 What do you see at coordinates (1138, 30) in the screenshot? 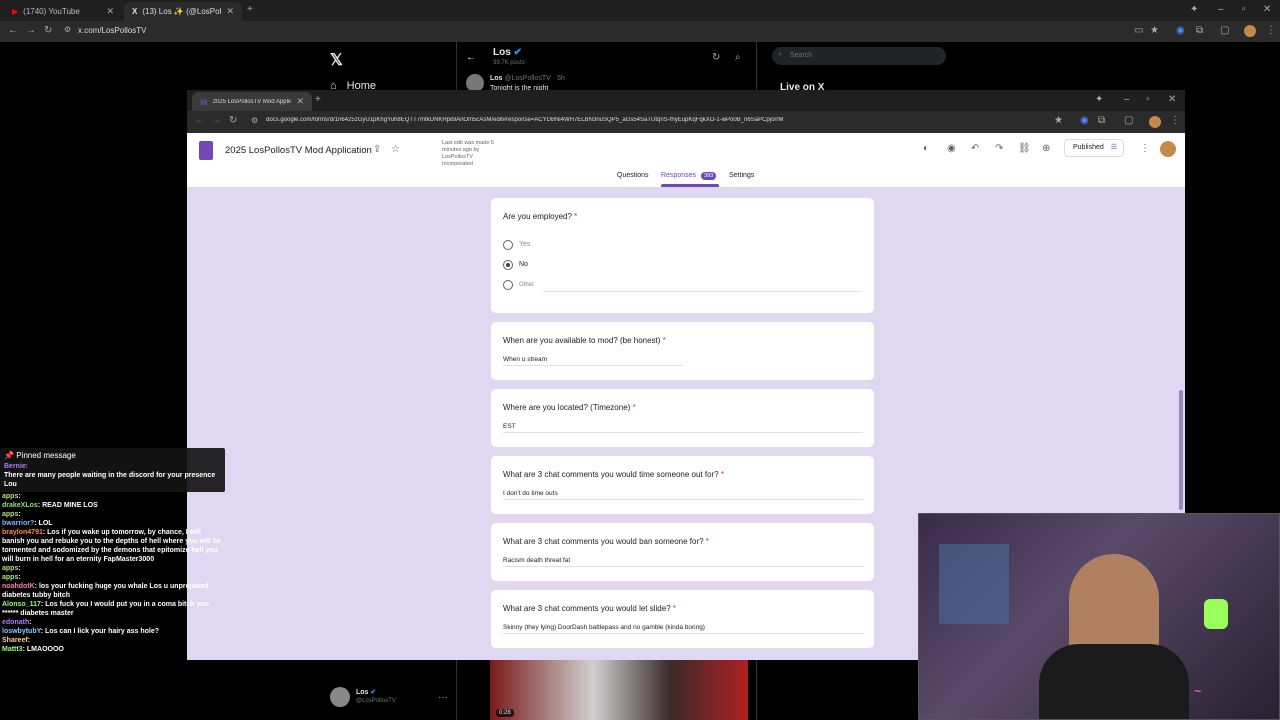
I see `cast-icon: ▭` at bounding box center [1138, 30].